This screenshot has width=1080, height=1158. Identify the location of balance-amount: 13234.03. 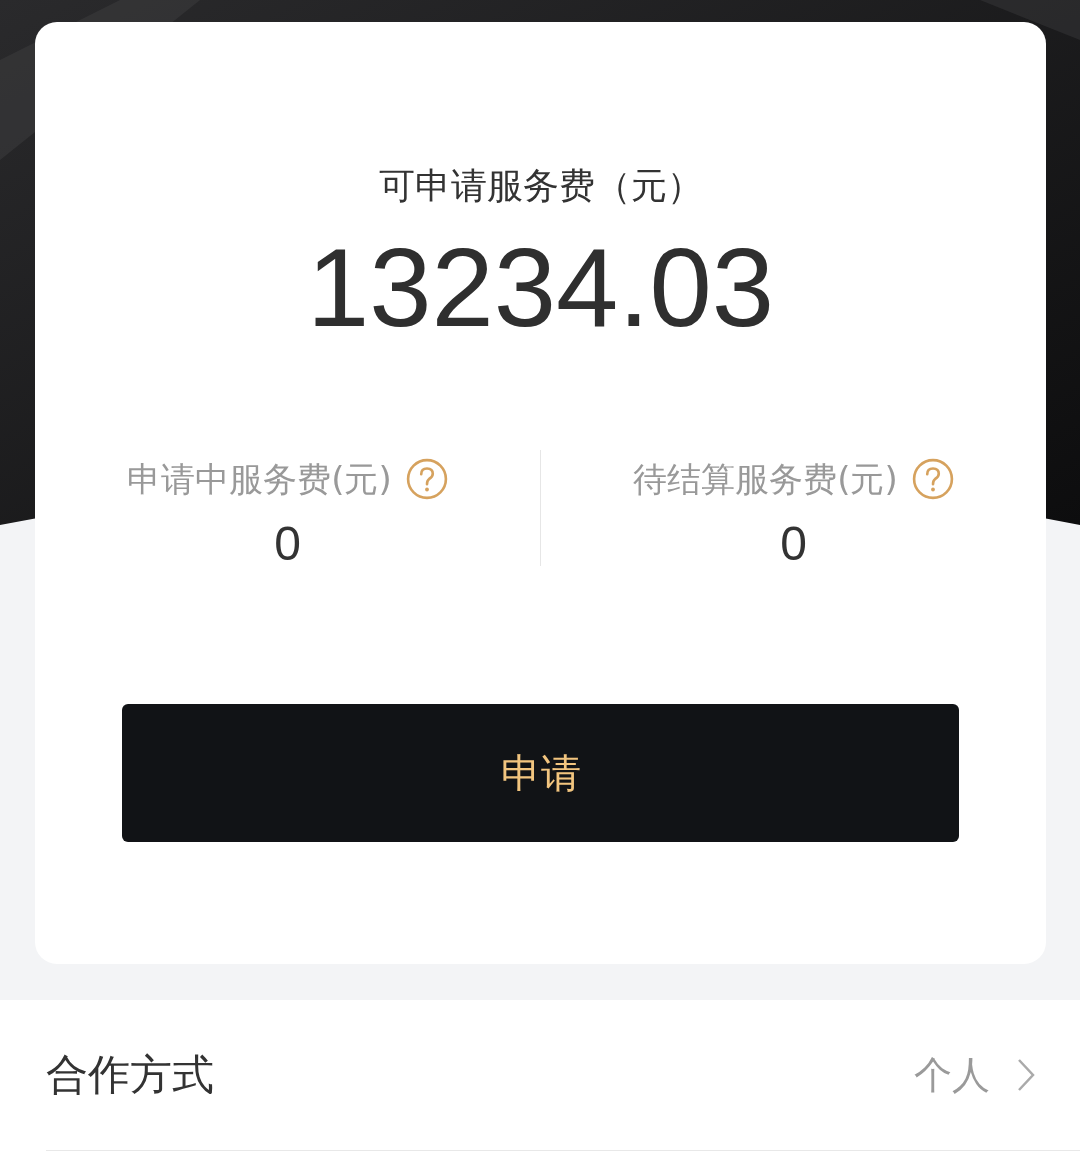
(540, 288).